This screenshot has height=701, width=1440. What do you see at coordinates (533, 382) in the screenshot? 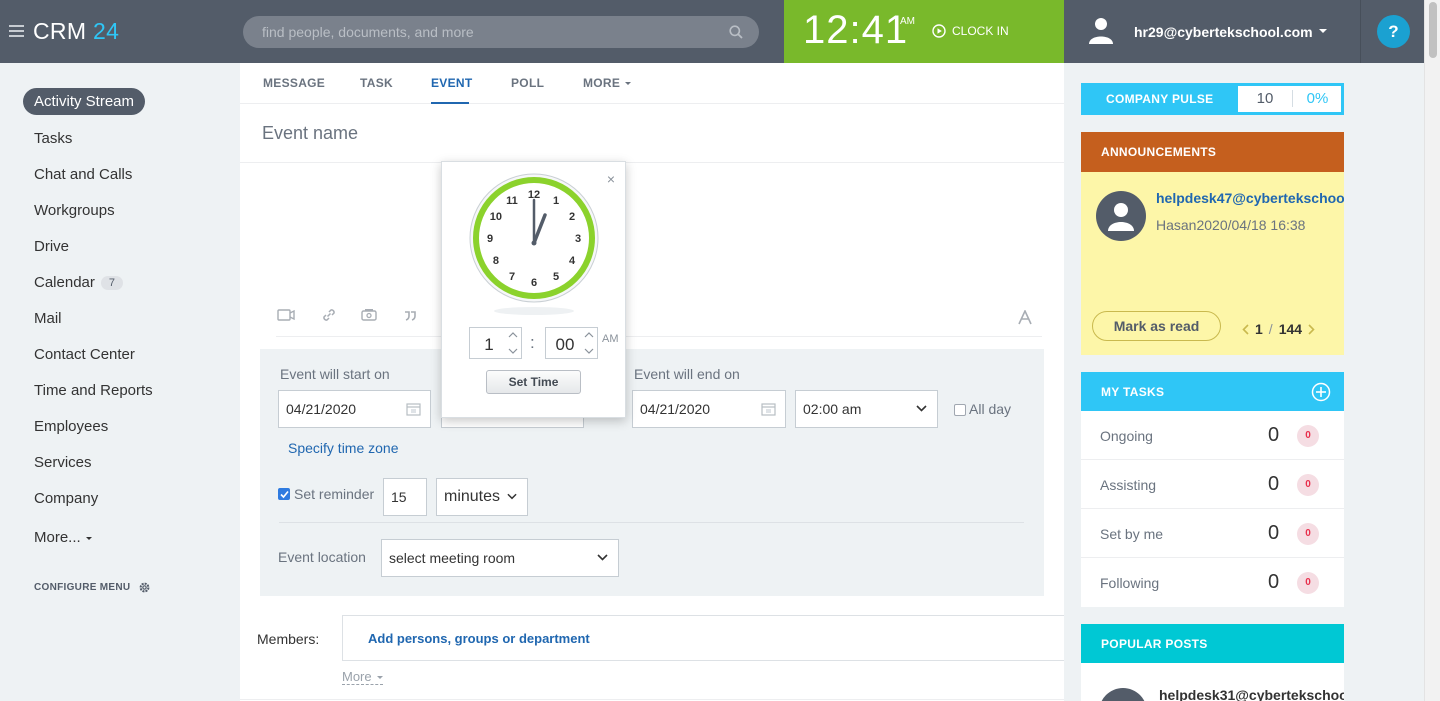
I see `set-time-button: Set Time` at bounding box center [533, 382].